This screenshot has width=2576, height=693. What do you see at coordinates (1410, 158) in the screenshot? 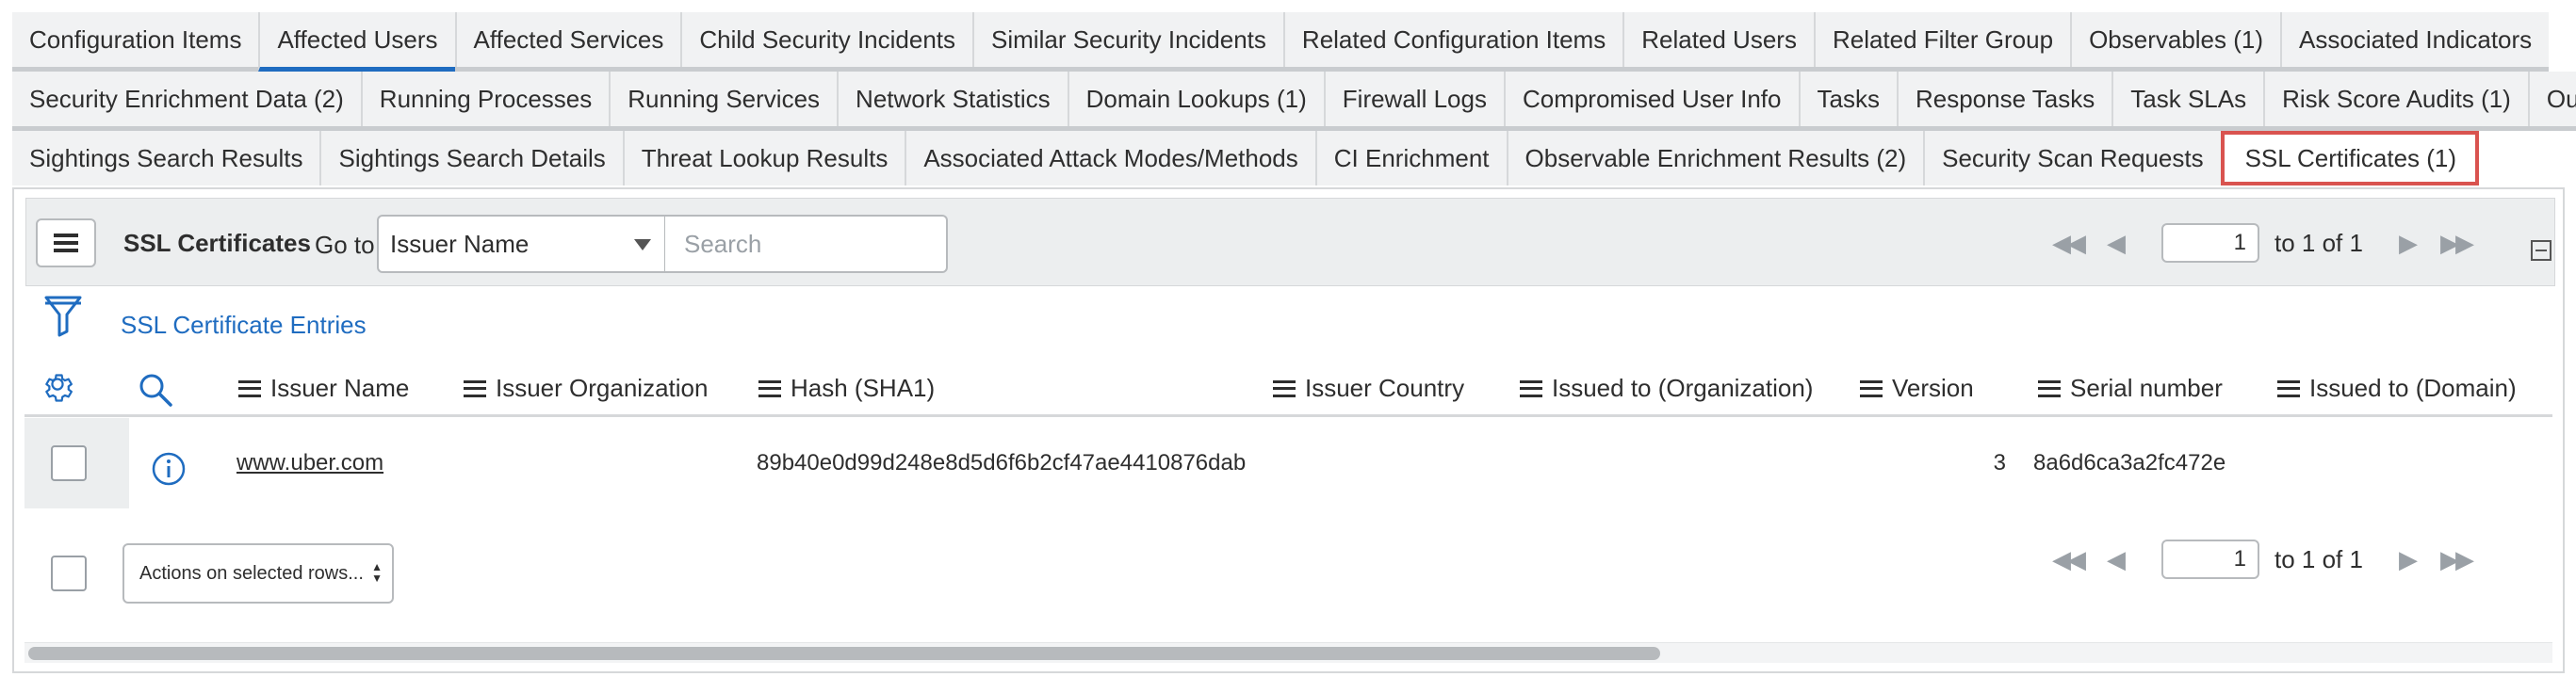
I see `tab-ci-enrichment: CI Enrichment` at bounding box center [1410, 158].